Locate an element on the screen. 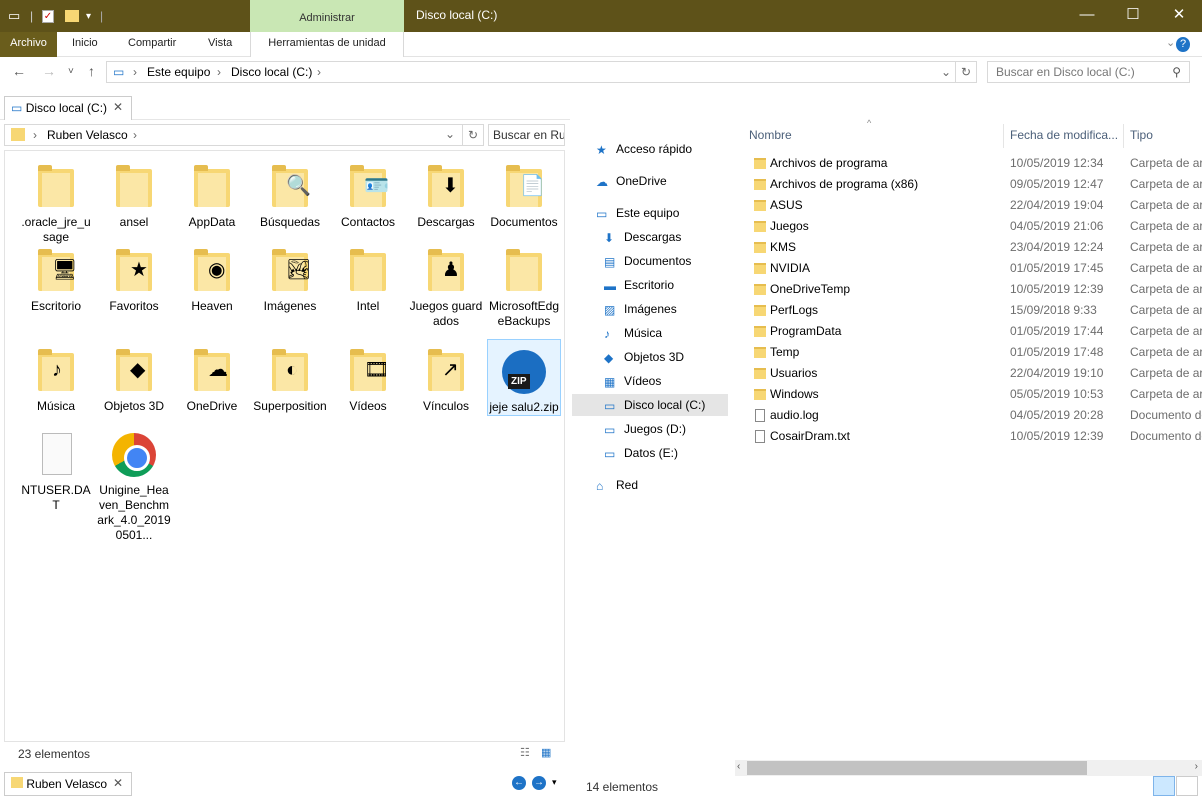 The width and height of the screenshot is (1202, 800). folder-item: ansel is located at coordinates (134, 192).